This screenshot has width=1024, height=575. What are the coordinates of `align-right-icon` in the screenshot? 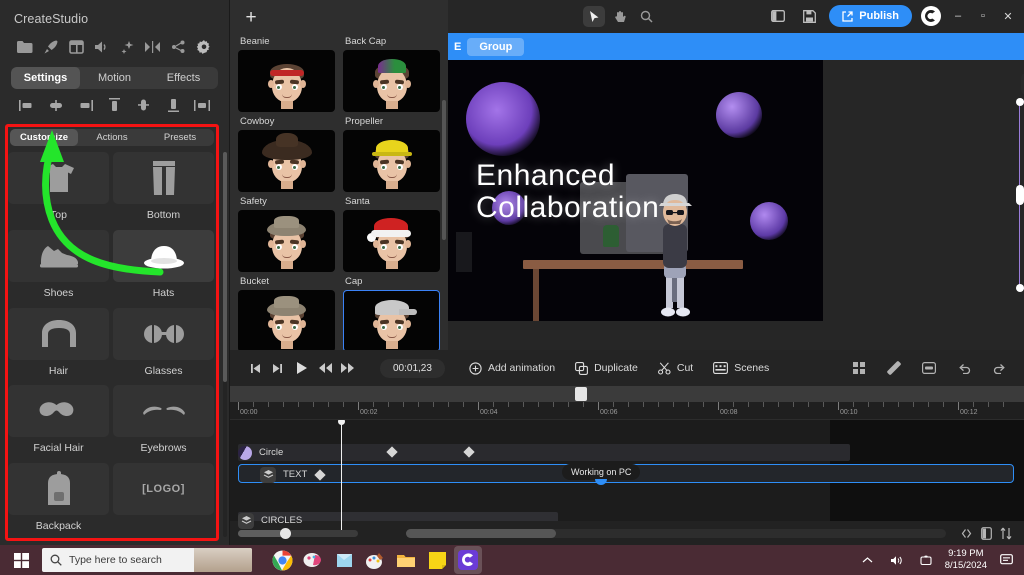 It's located at (85, 105).